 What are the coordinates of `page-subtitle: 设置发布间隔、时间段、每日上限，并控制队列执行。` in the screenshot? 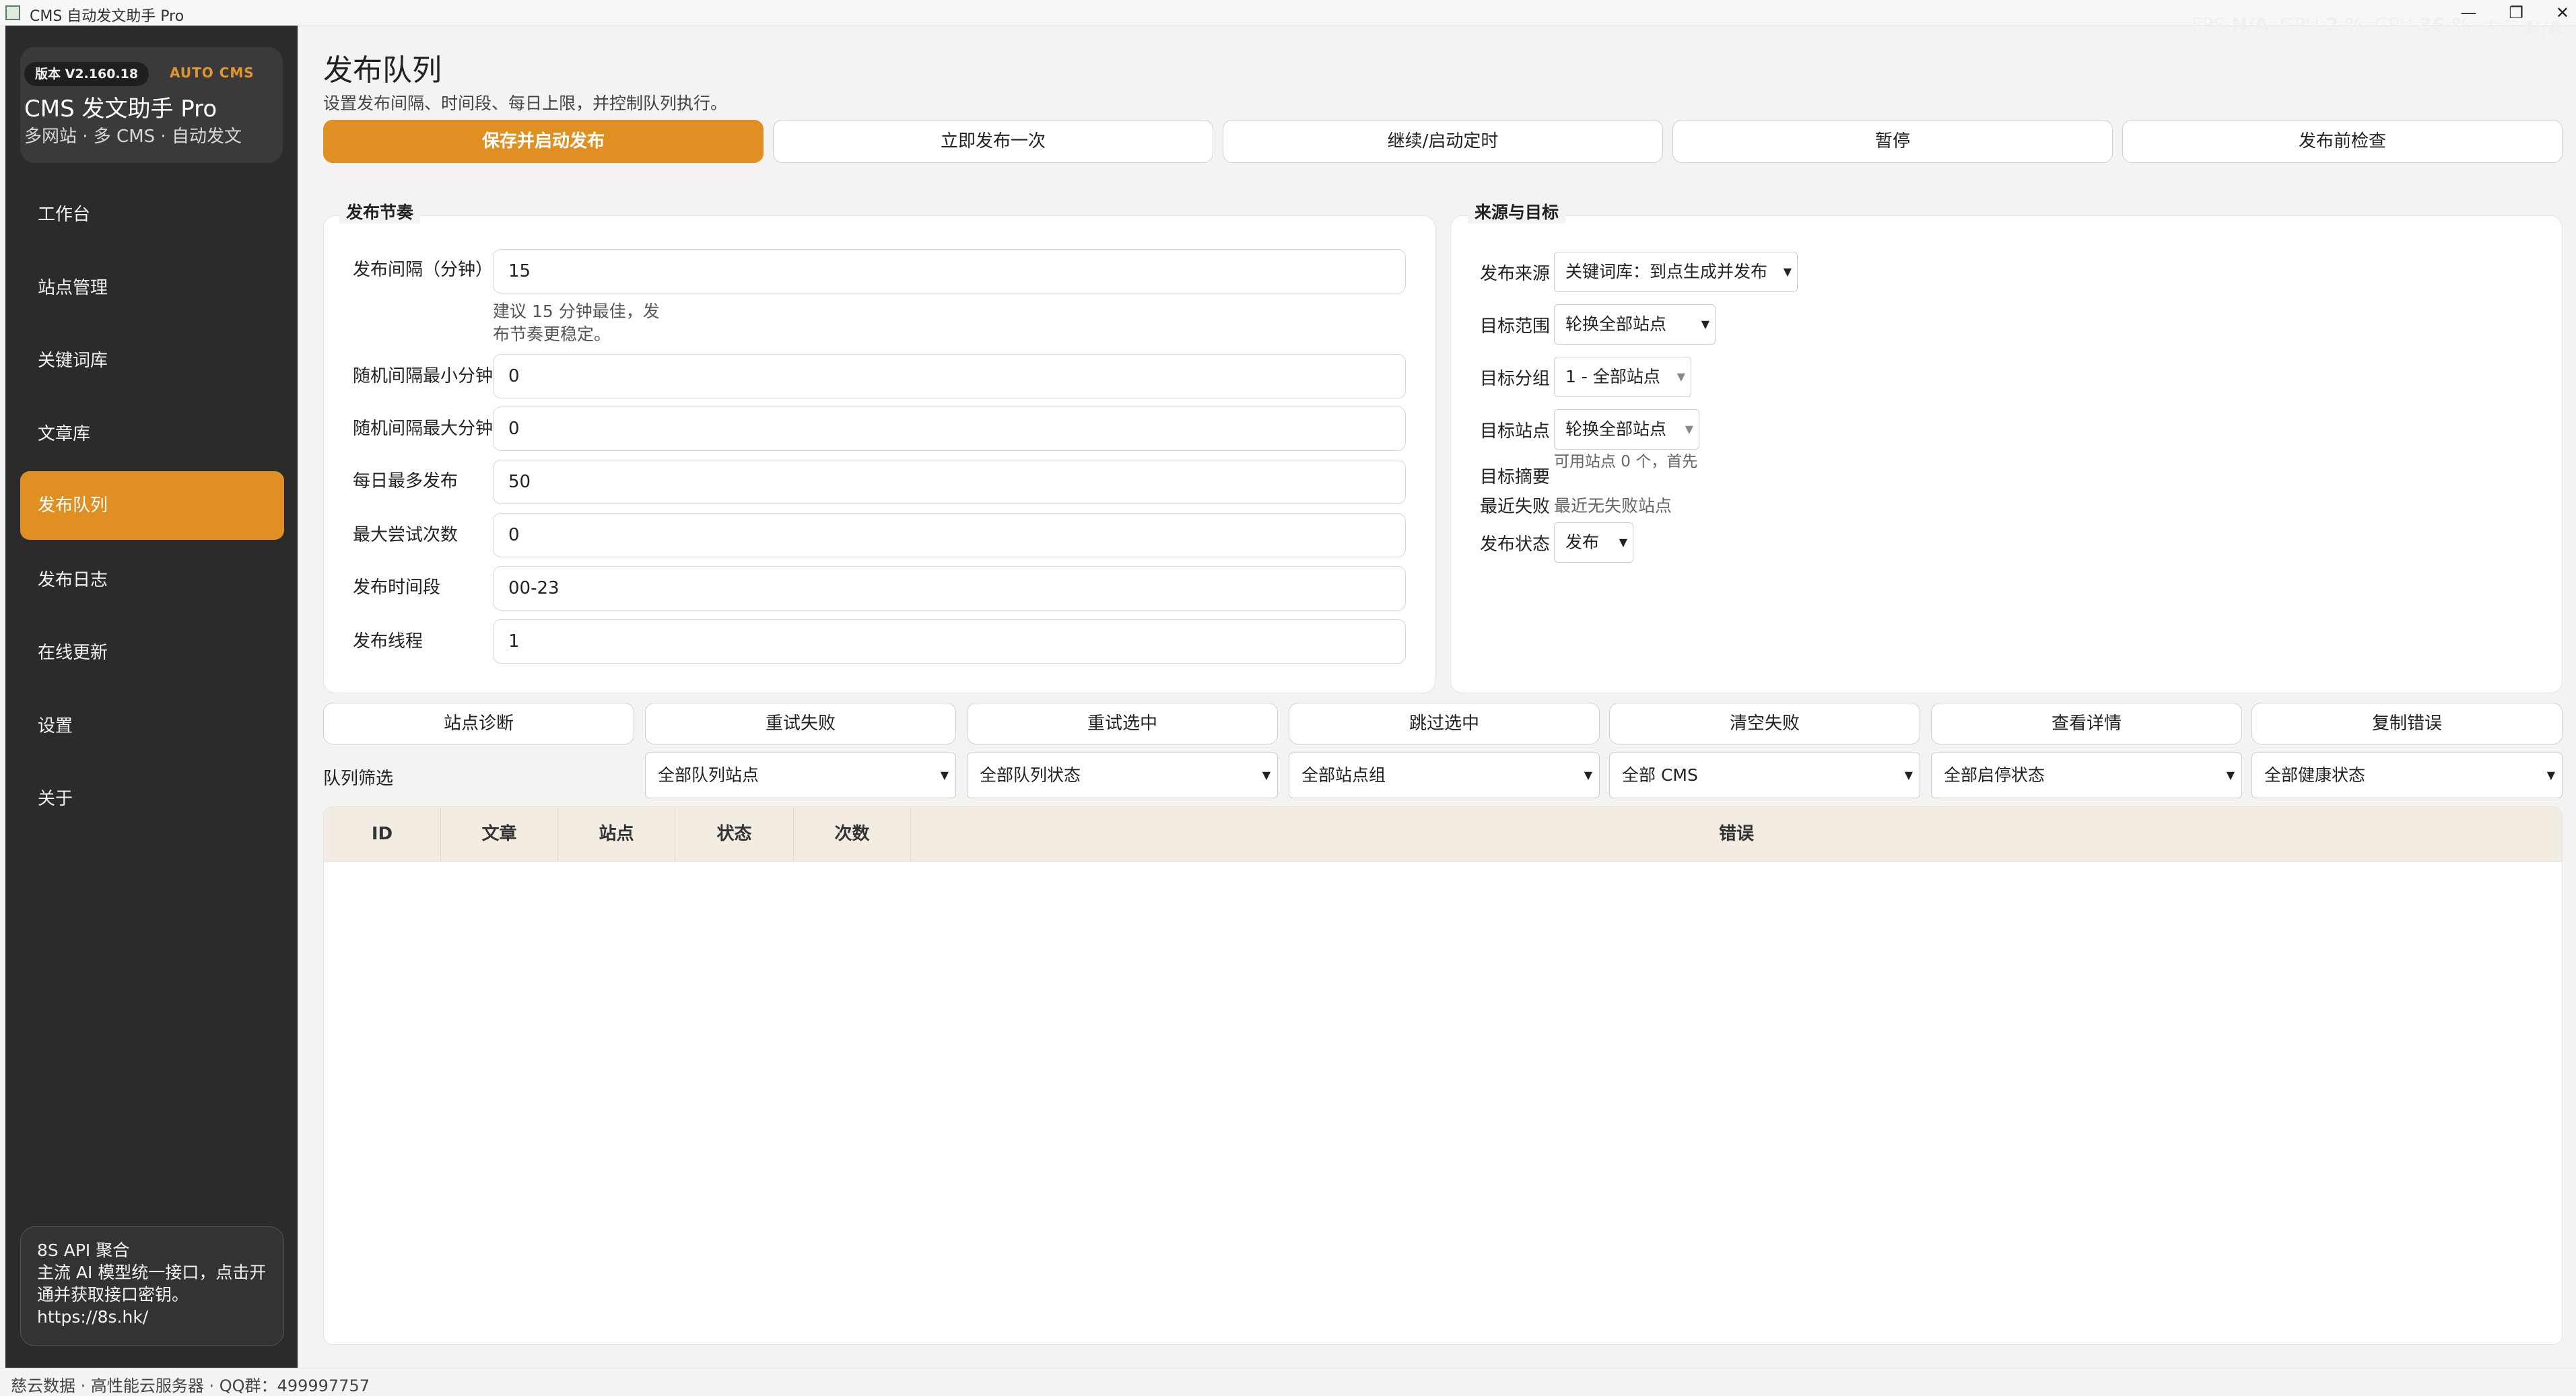 It's located at (525, 104).